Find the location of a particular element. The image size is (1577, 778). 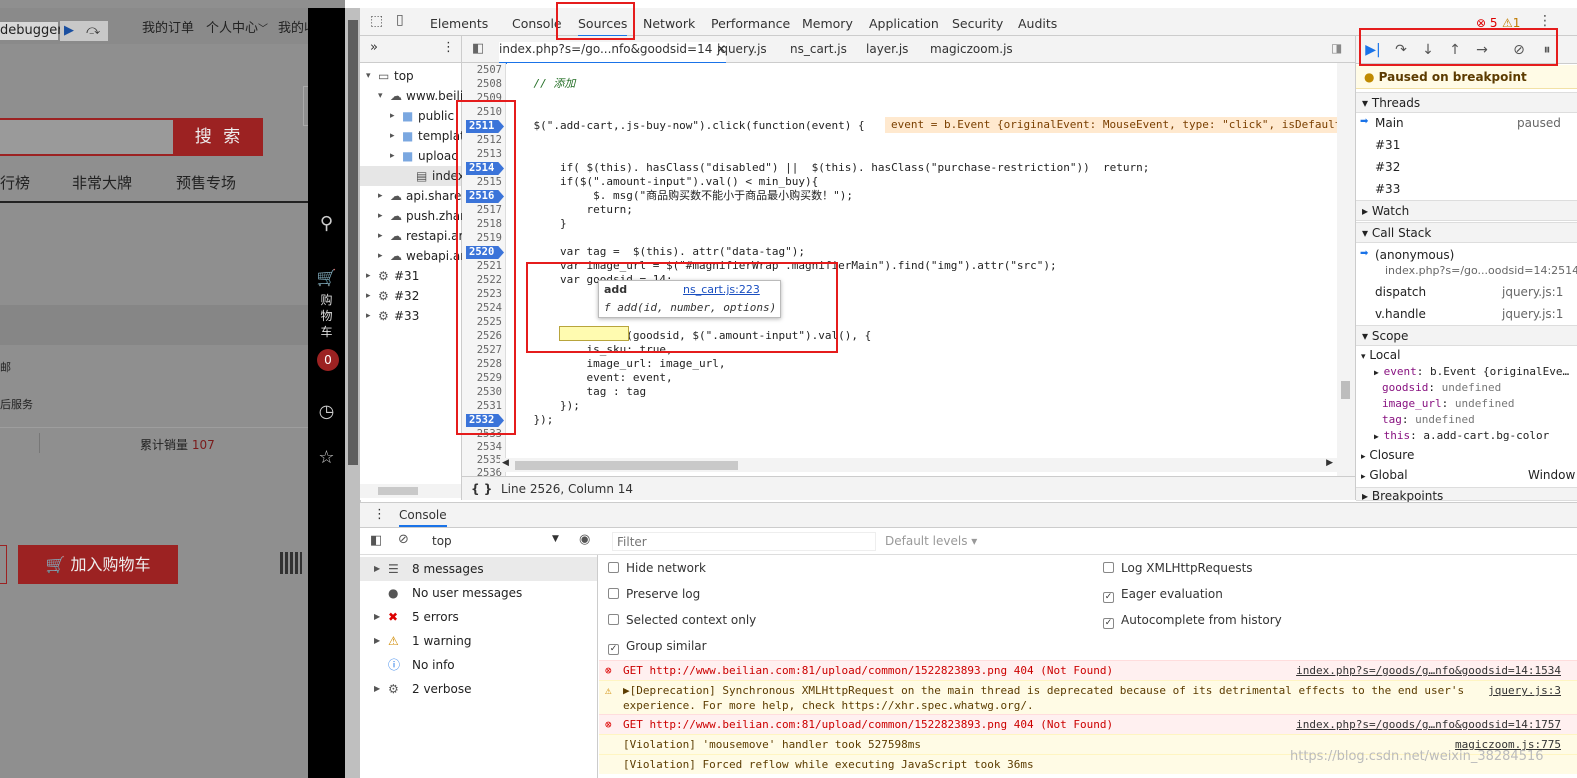

line-number: 2524 is located at coordinates (482, 308).